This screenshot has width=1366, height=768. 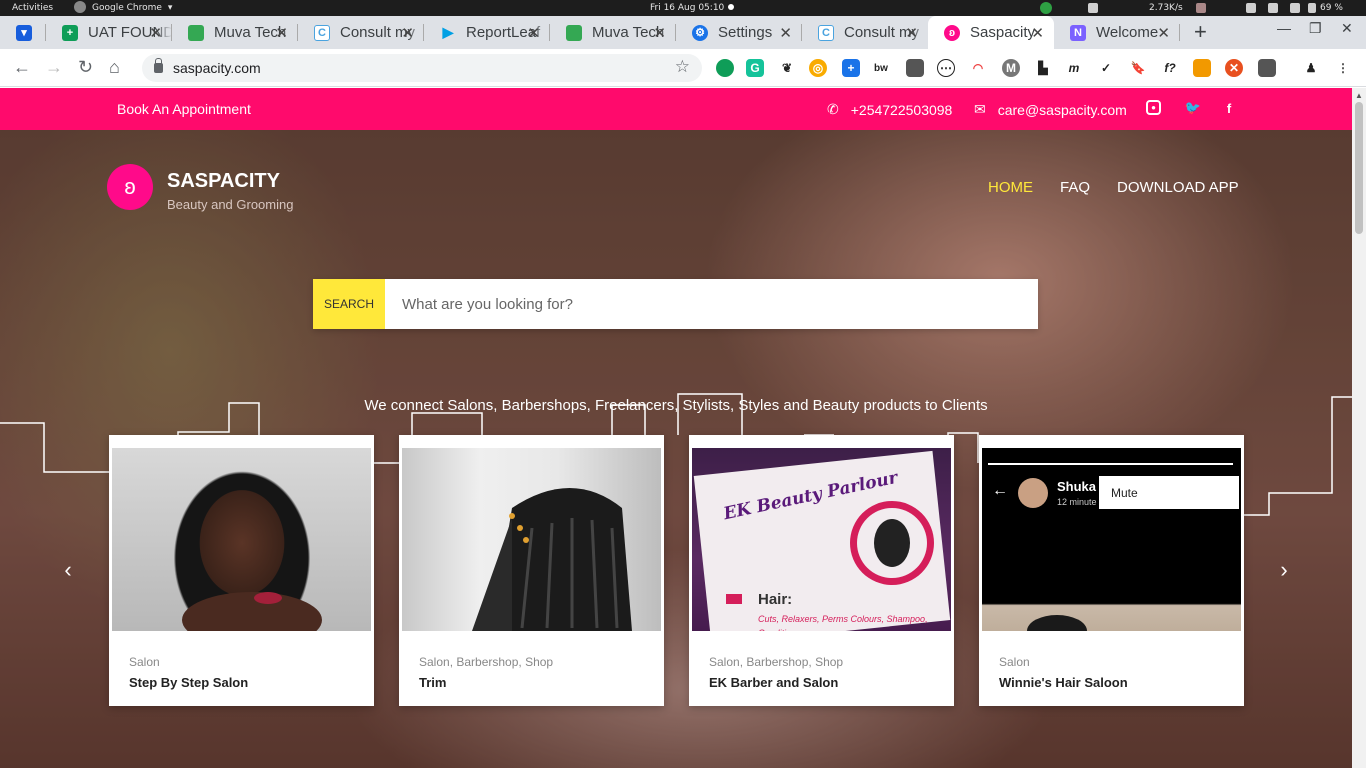 I want to click on extension-bookmark-icon: 🔖, so click(x=1138, y=68).